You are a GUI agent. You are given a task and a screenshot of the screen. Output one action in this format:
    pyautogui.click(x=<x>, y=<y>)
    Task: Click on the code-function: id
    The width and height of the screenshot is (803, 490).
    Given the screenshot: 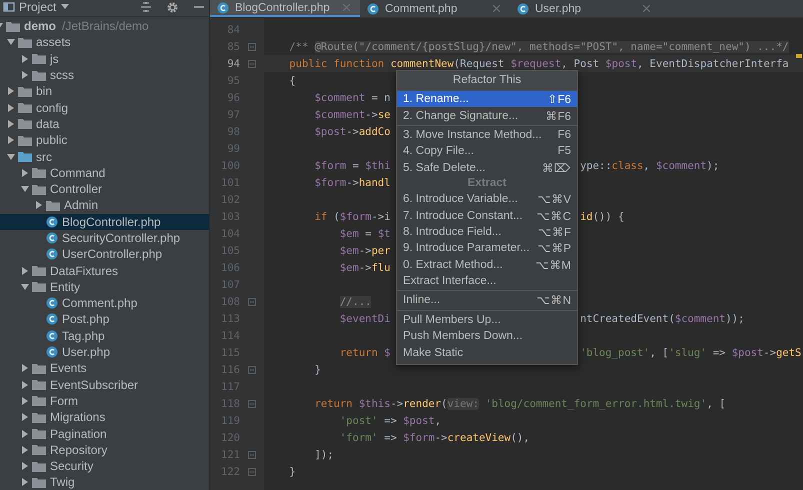 What is the action you would take?
    pyautogui.click(x=586, y=216)
    